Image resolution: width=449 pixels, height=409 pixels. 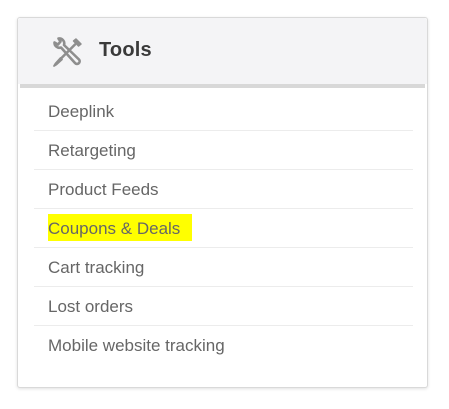 I want to click on menu-item-mobile-website-tracking: Mobile website tracking, so click(x=223, y=345).